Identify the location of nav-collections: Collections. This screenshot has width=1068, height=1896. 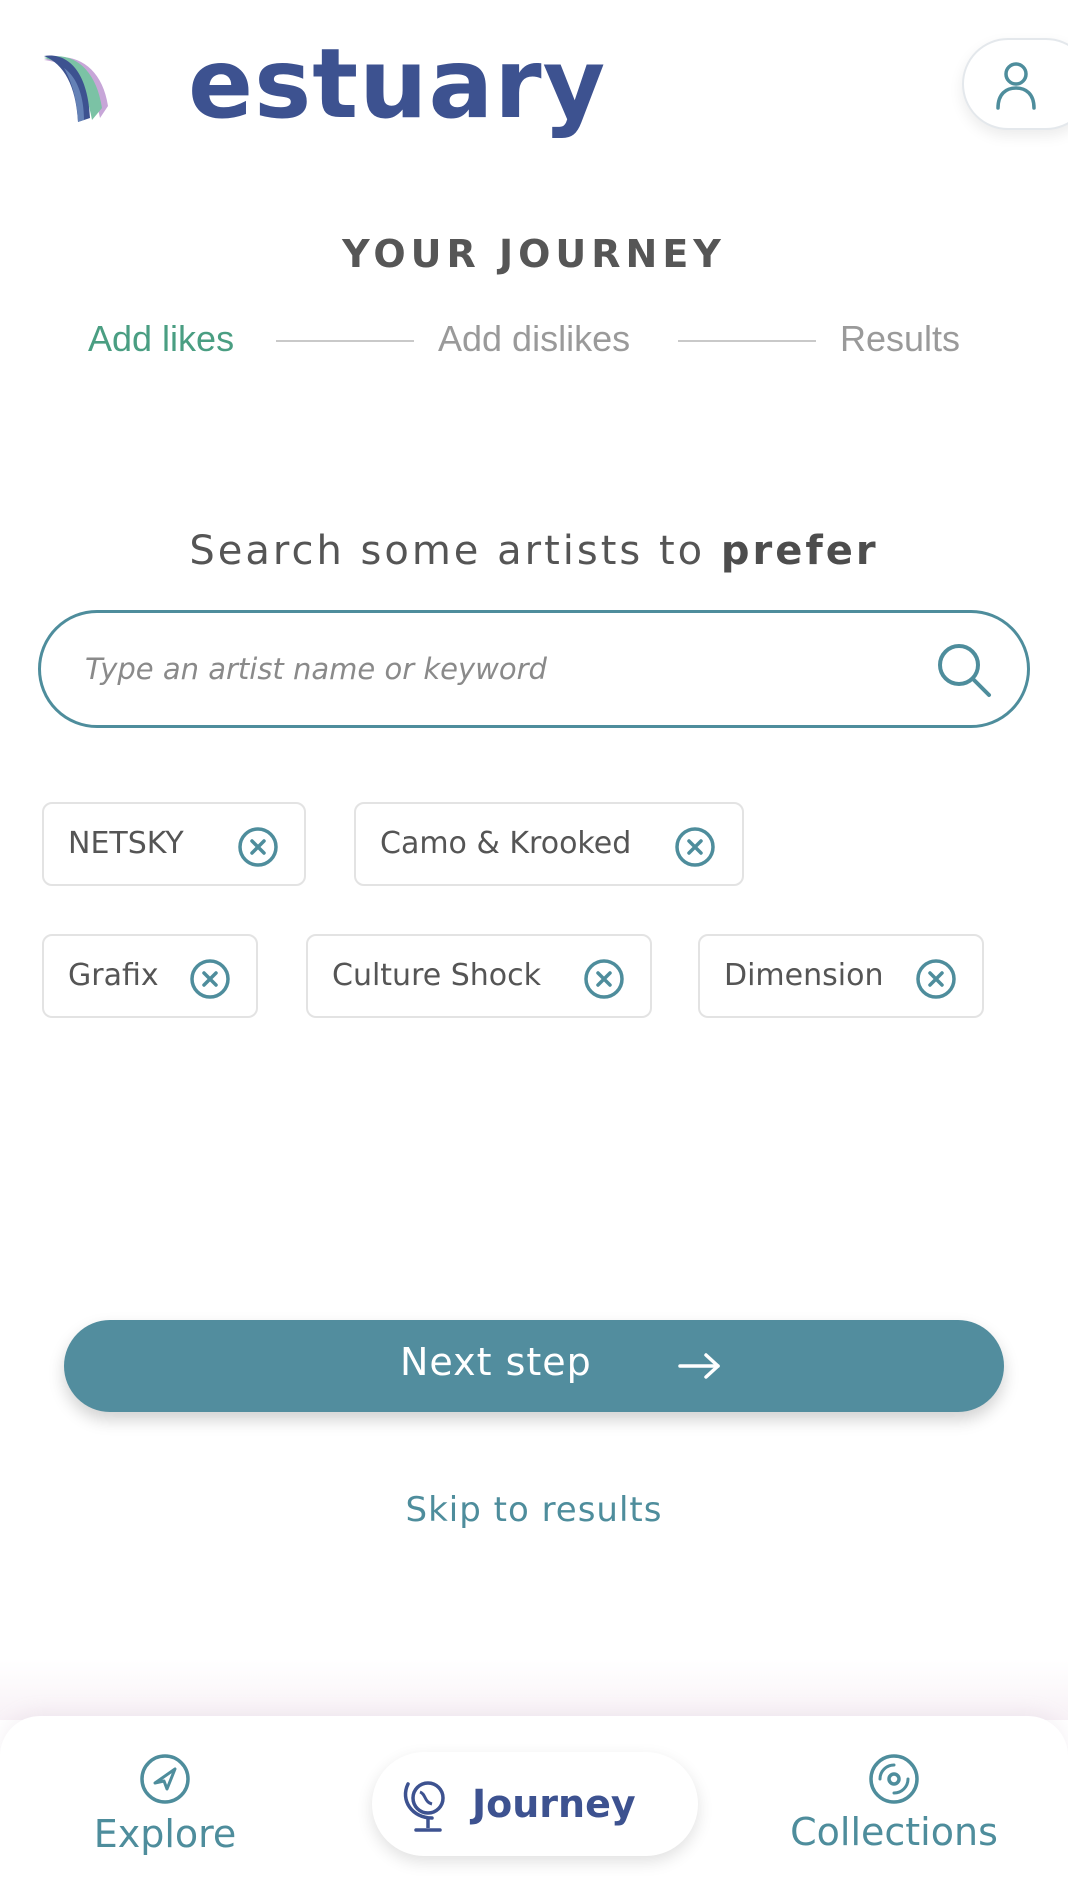
(894, 1803).